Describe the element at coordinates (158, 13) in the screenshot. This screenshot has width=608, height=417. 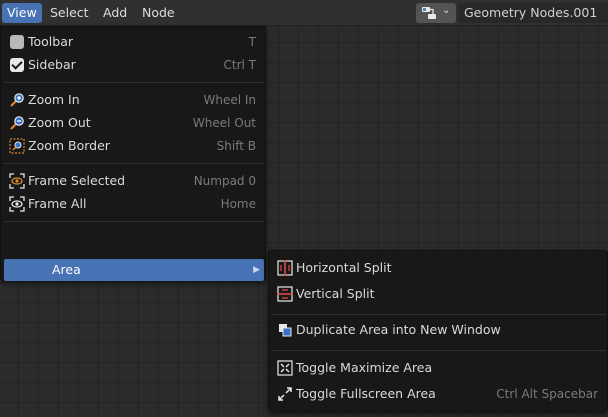
I see `menu-node: Node` at that location.